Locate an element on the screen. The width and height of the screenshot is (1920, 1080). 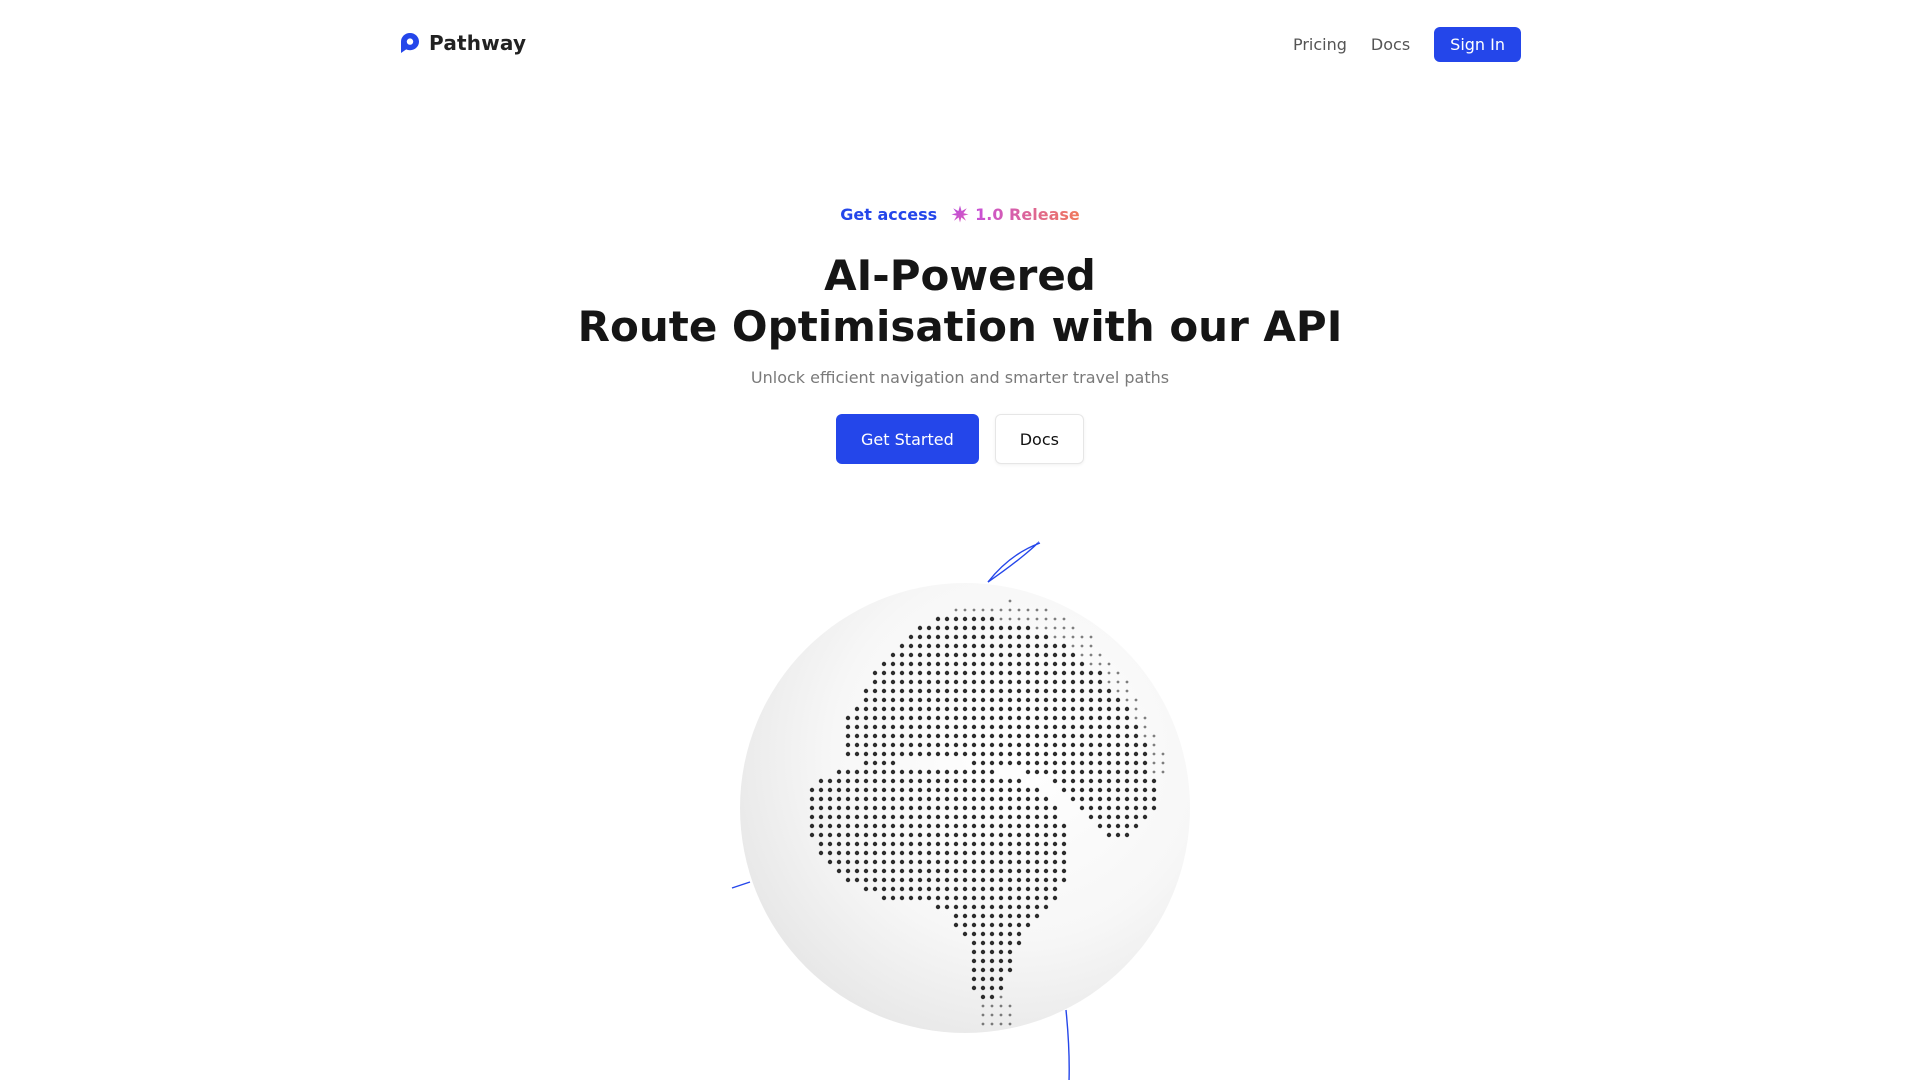
brand-logo-link: Pathway is located at coordinates (463, 43).